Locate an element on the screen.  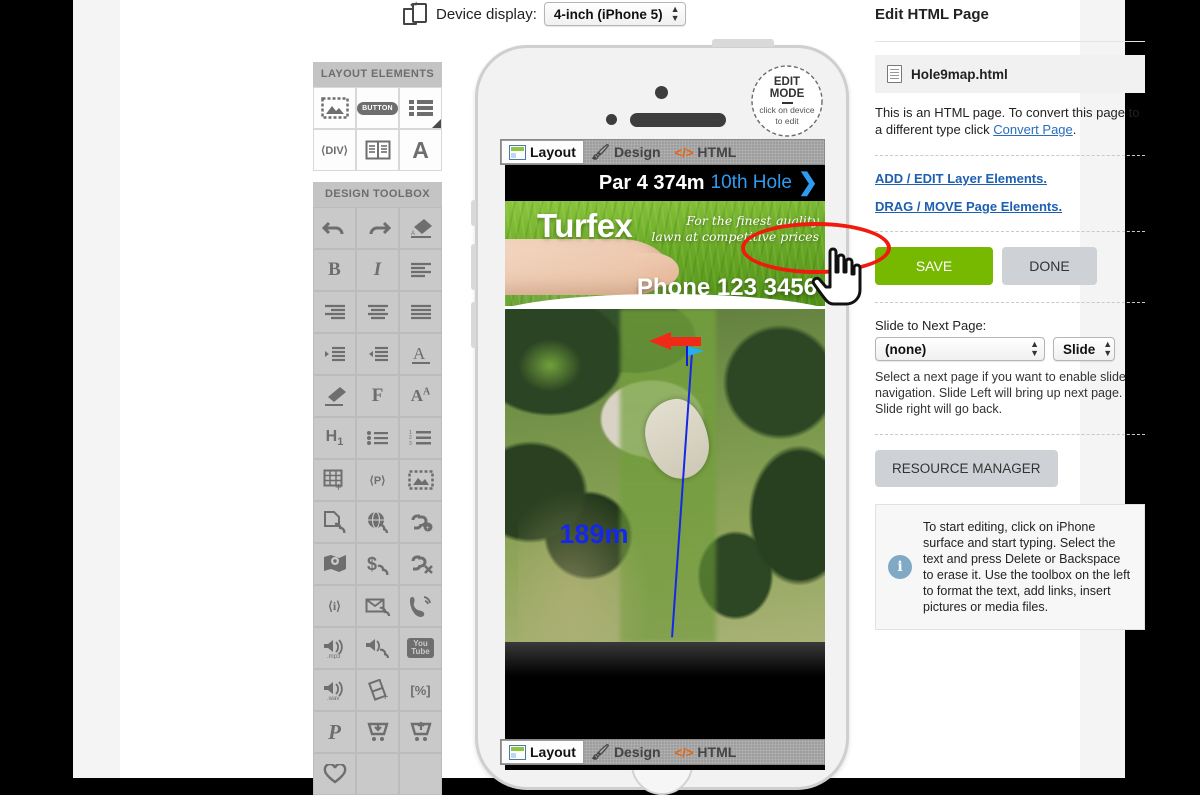
tab-html-top: </> HTML is located at coordinates (706, 152).